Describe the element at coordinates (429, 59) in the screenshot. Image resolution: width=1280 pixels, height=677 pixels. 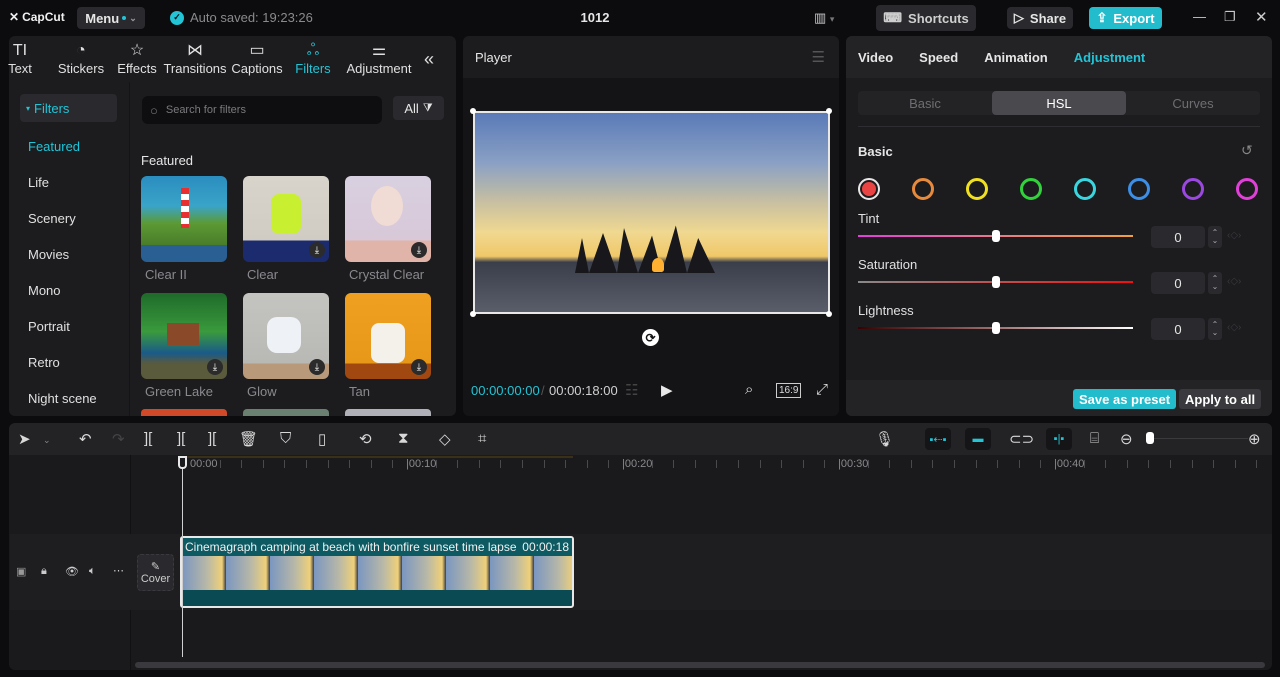
I see `collapse-panel-button: «` at that location.